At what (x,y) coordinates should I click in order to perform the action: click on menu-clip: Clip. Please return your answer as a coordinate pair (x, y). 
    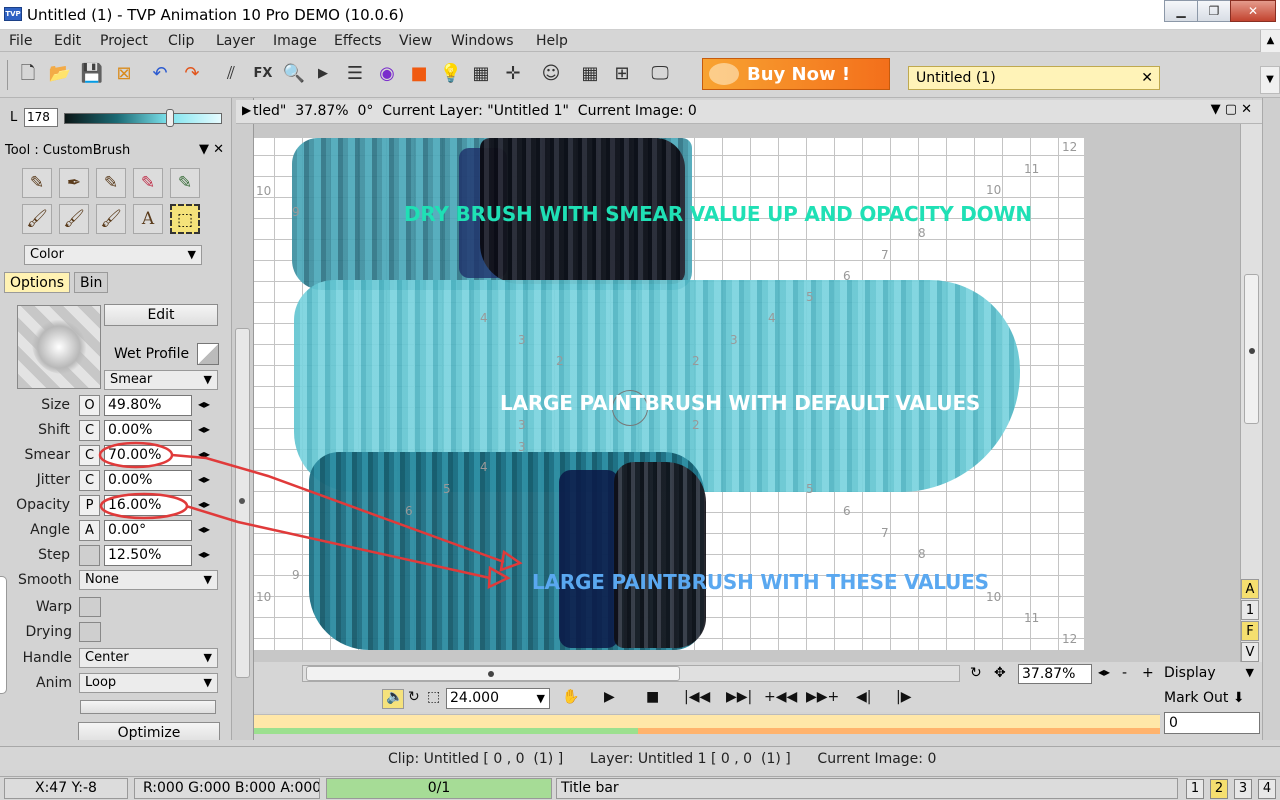
    Looking at the image, I should click on (181, 41).